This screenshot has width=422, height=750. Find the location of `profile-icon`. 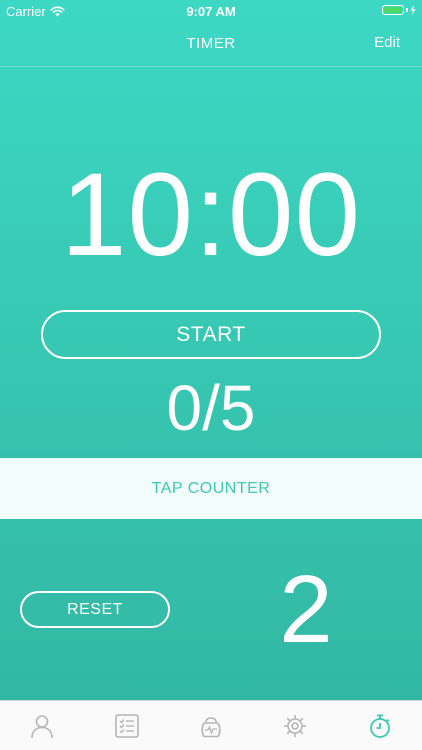

profile-icon is located at coordinates (42, 726).